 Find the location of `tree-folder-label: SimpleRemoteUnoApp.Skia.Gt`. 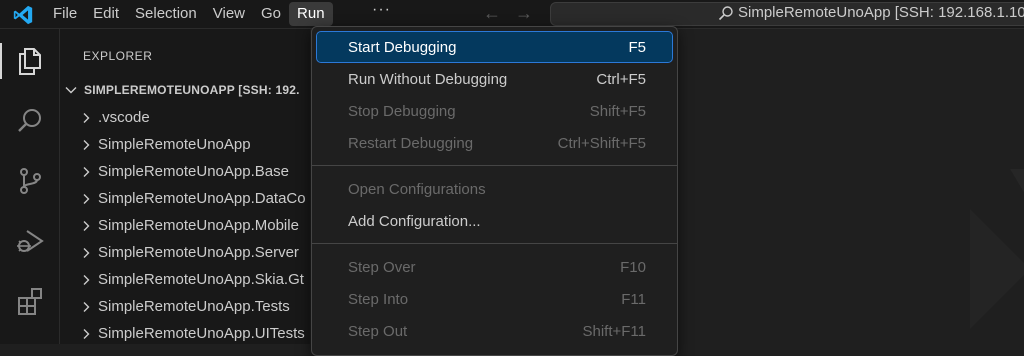

tree-folder-label: SimpleRemoteUnoApp.Skia.Gt is located at coordinates (201, 279).